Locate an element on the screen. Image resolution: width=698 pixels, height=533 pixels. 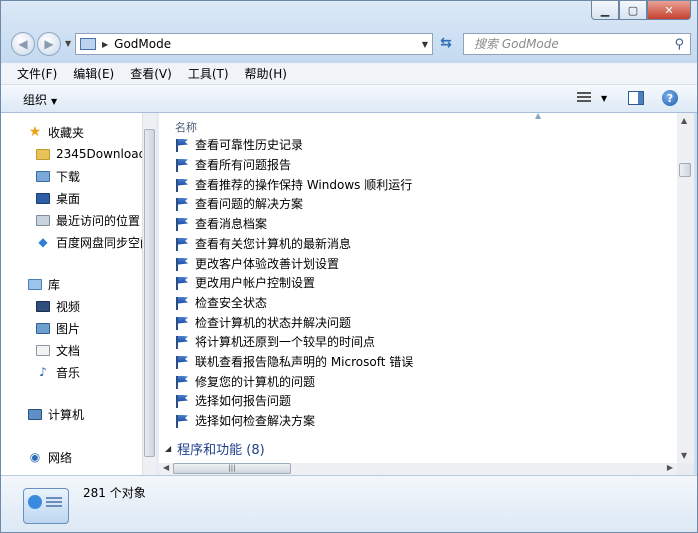
list-item: 选择如何检查解决方案 is located at coordinates (245, 420).